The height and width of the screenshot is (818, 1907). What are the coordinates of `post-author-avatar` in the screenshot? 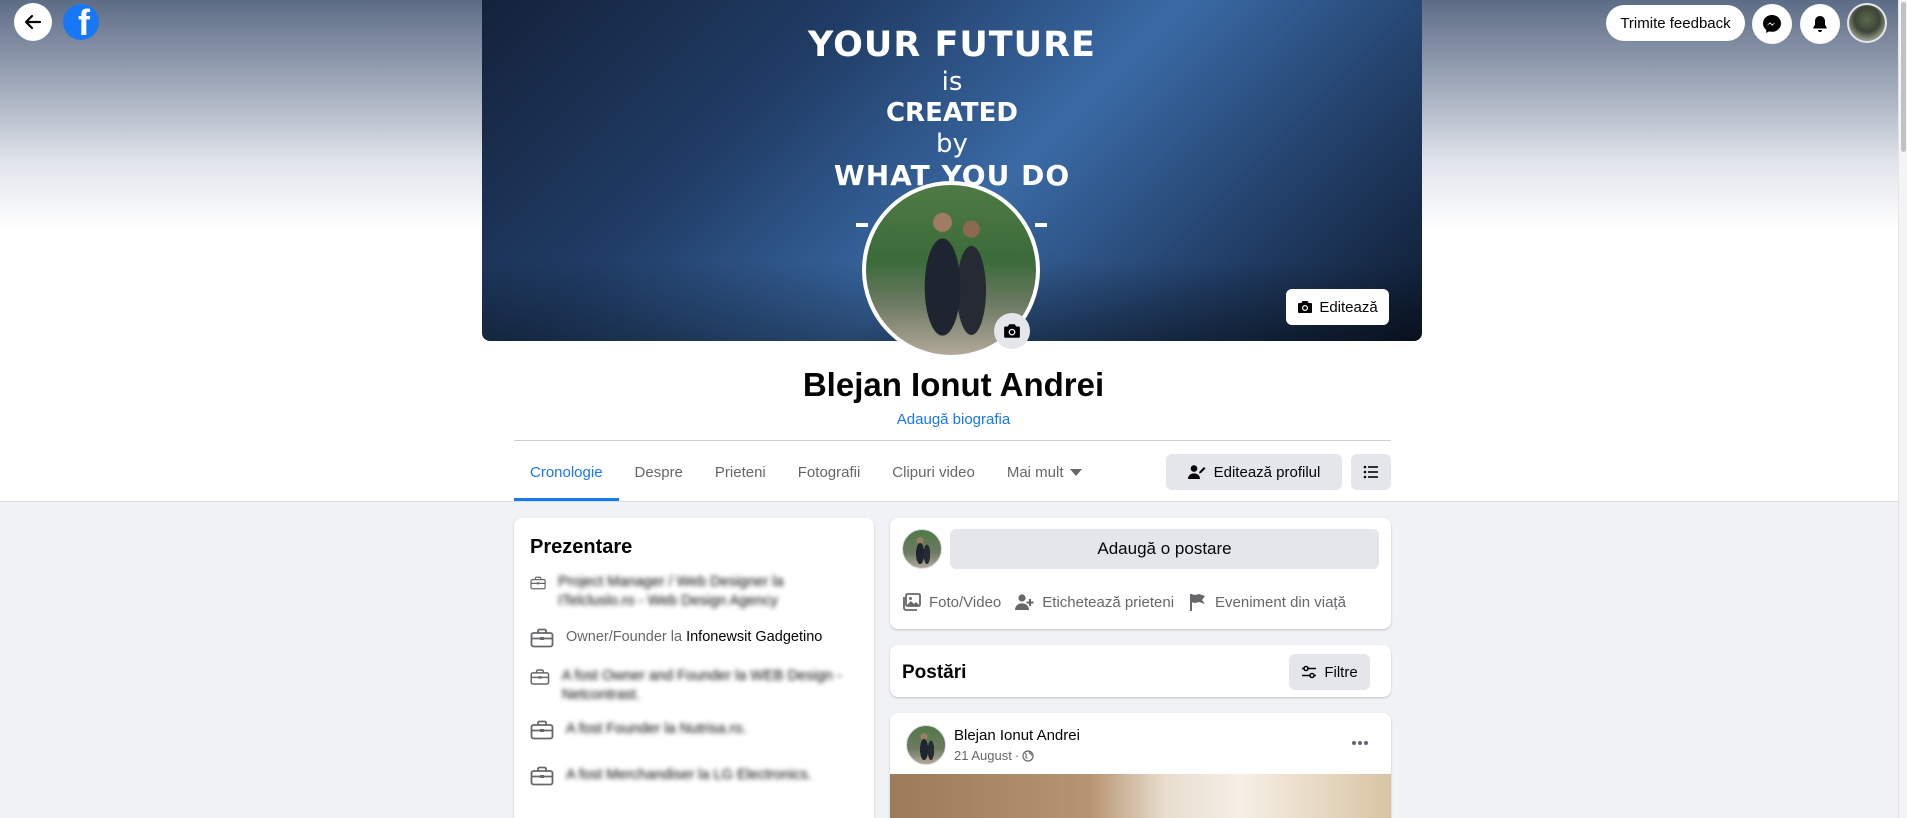 It's located at (926, 745).